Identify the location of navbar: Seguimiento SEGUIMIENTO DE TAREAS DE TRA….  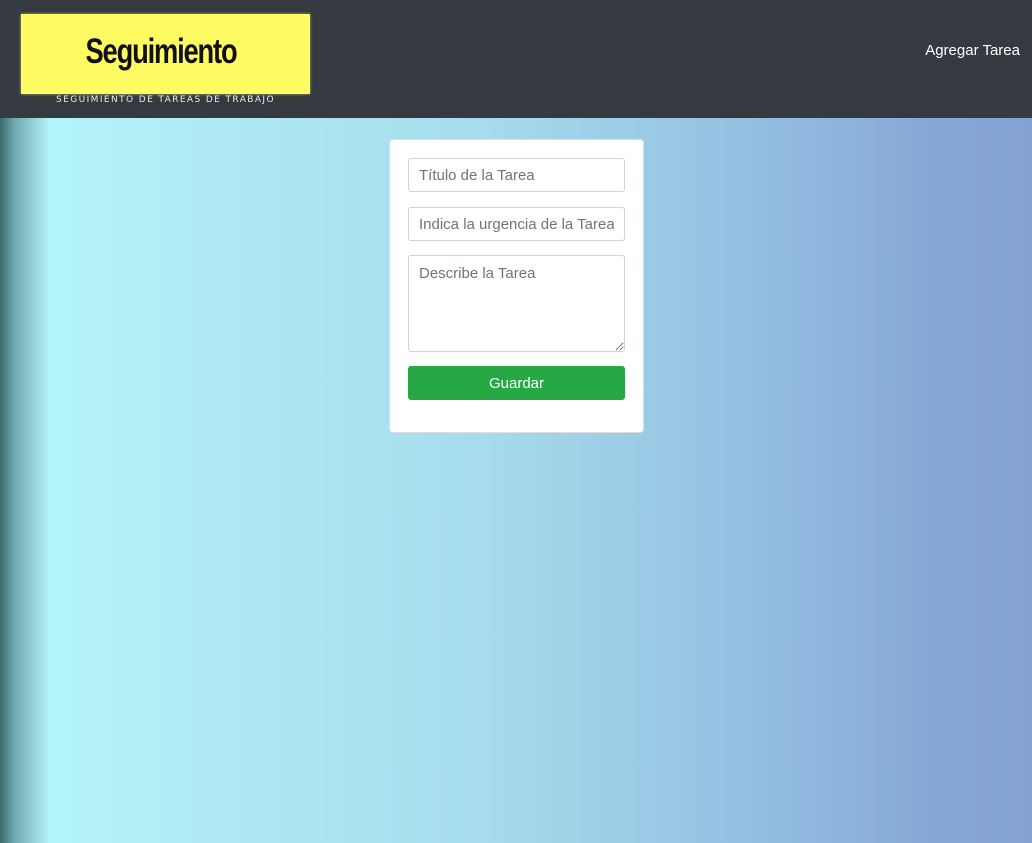
(516, 59).